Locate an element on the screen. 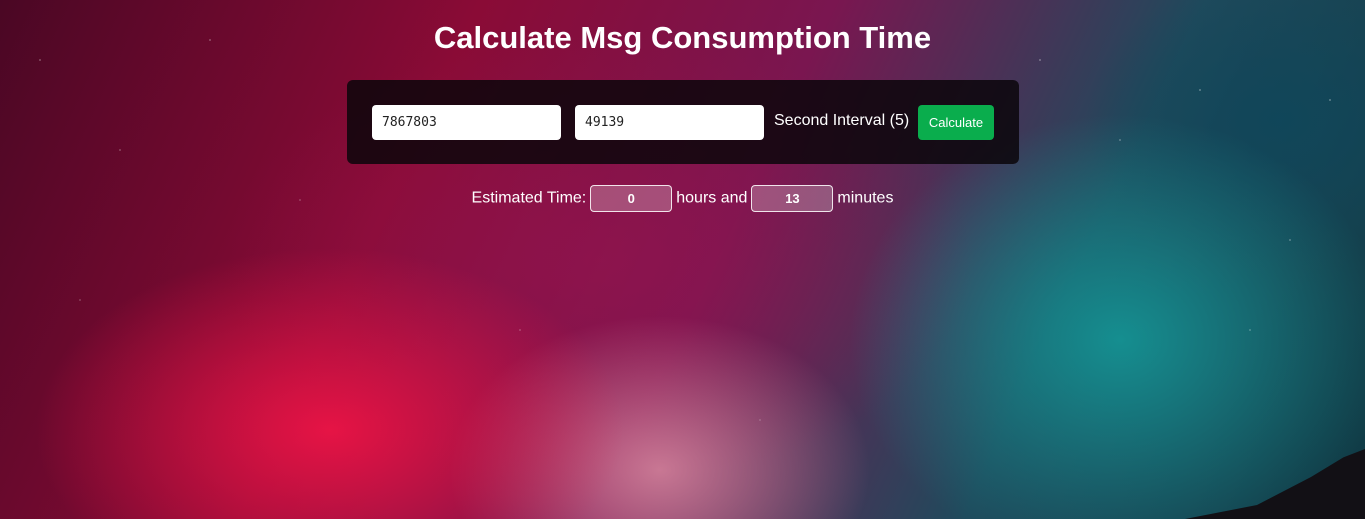 Image resolution: width=1365 pixels, height=519 pixels. hours-output is located at coordinates (631, 198).